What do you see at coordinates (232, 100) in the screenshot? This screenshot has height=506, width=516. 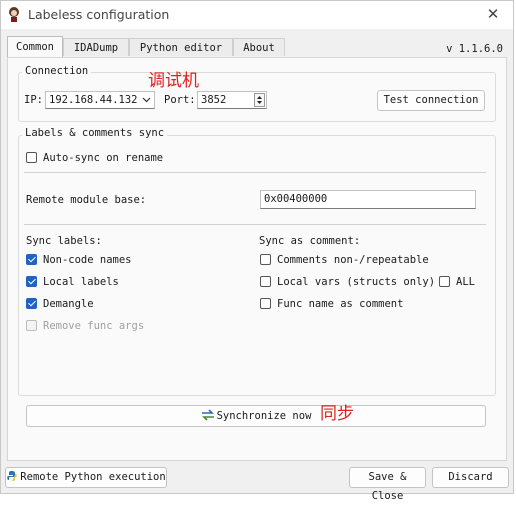 I see `port-spinbox: 3852` at bounding box center [232, 100].